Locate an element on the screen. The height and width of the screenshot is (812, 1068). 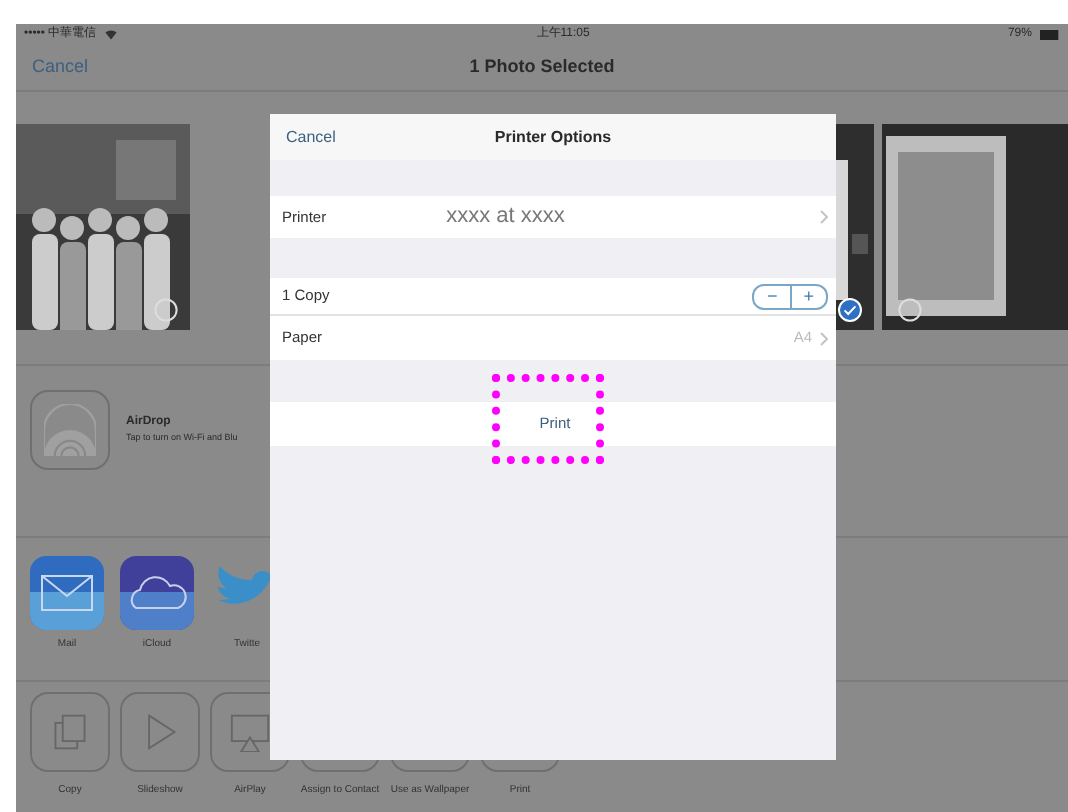
airdrop-icon is located at coordinates (70, 430).